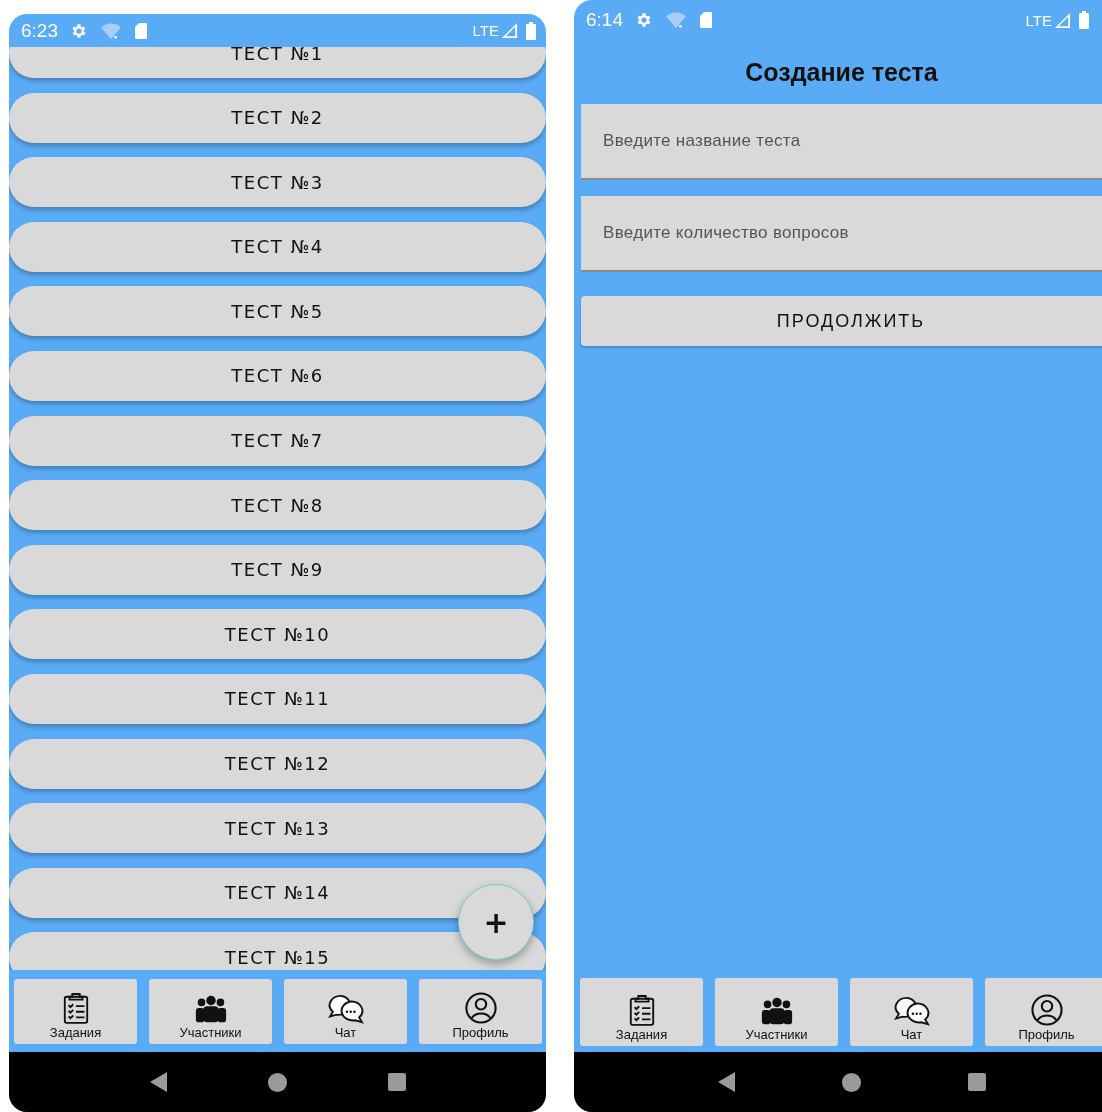 This screenshot has height=1112, width=1102. Describe the element at coordinates (841, 234) in the screenshot. I see `input-field: Введите количество вопросов` at that location.